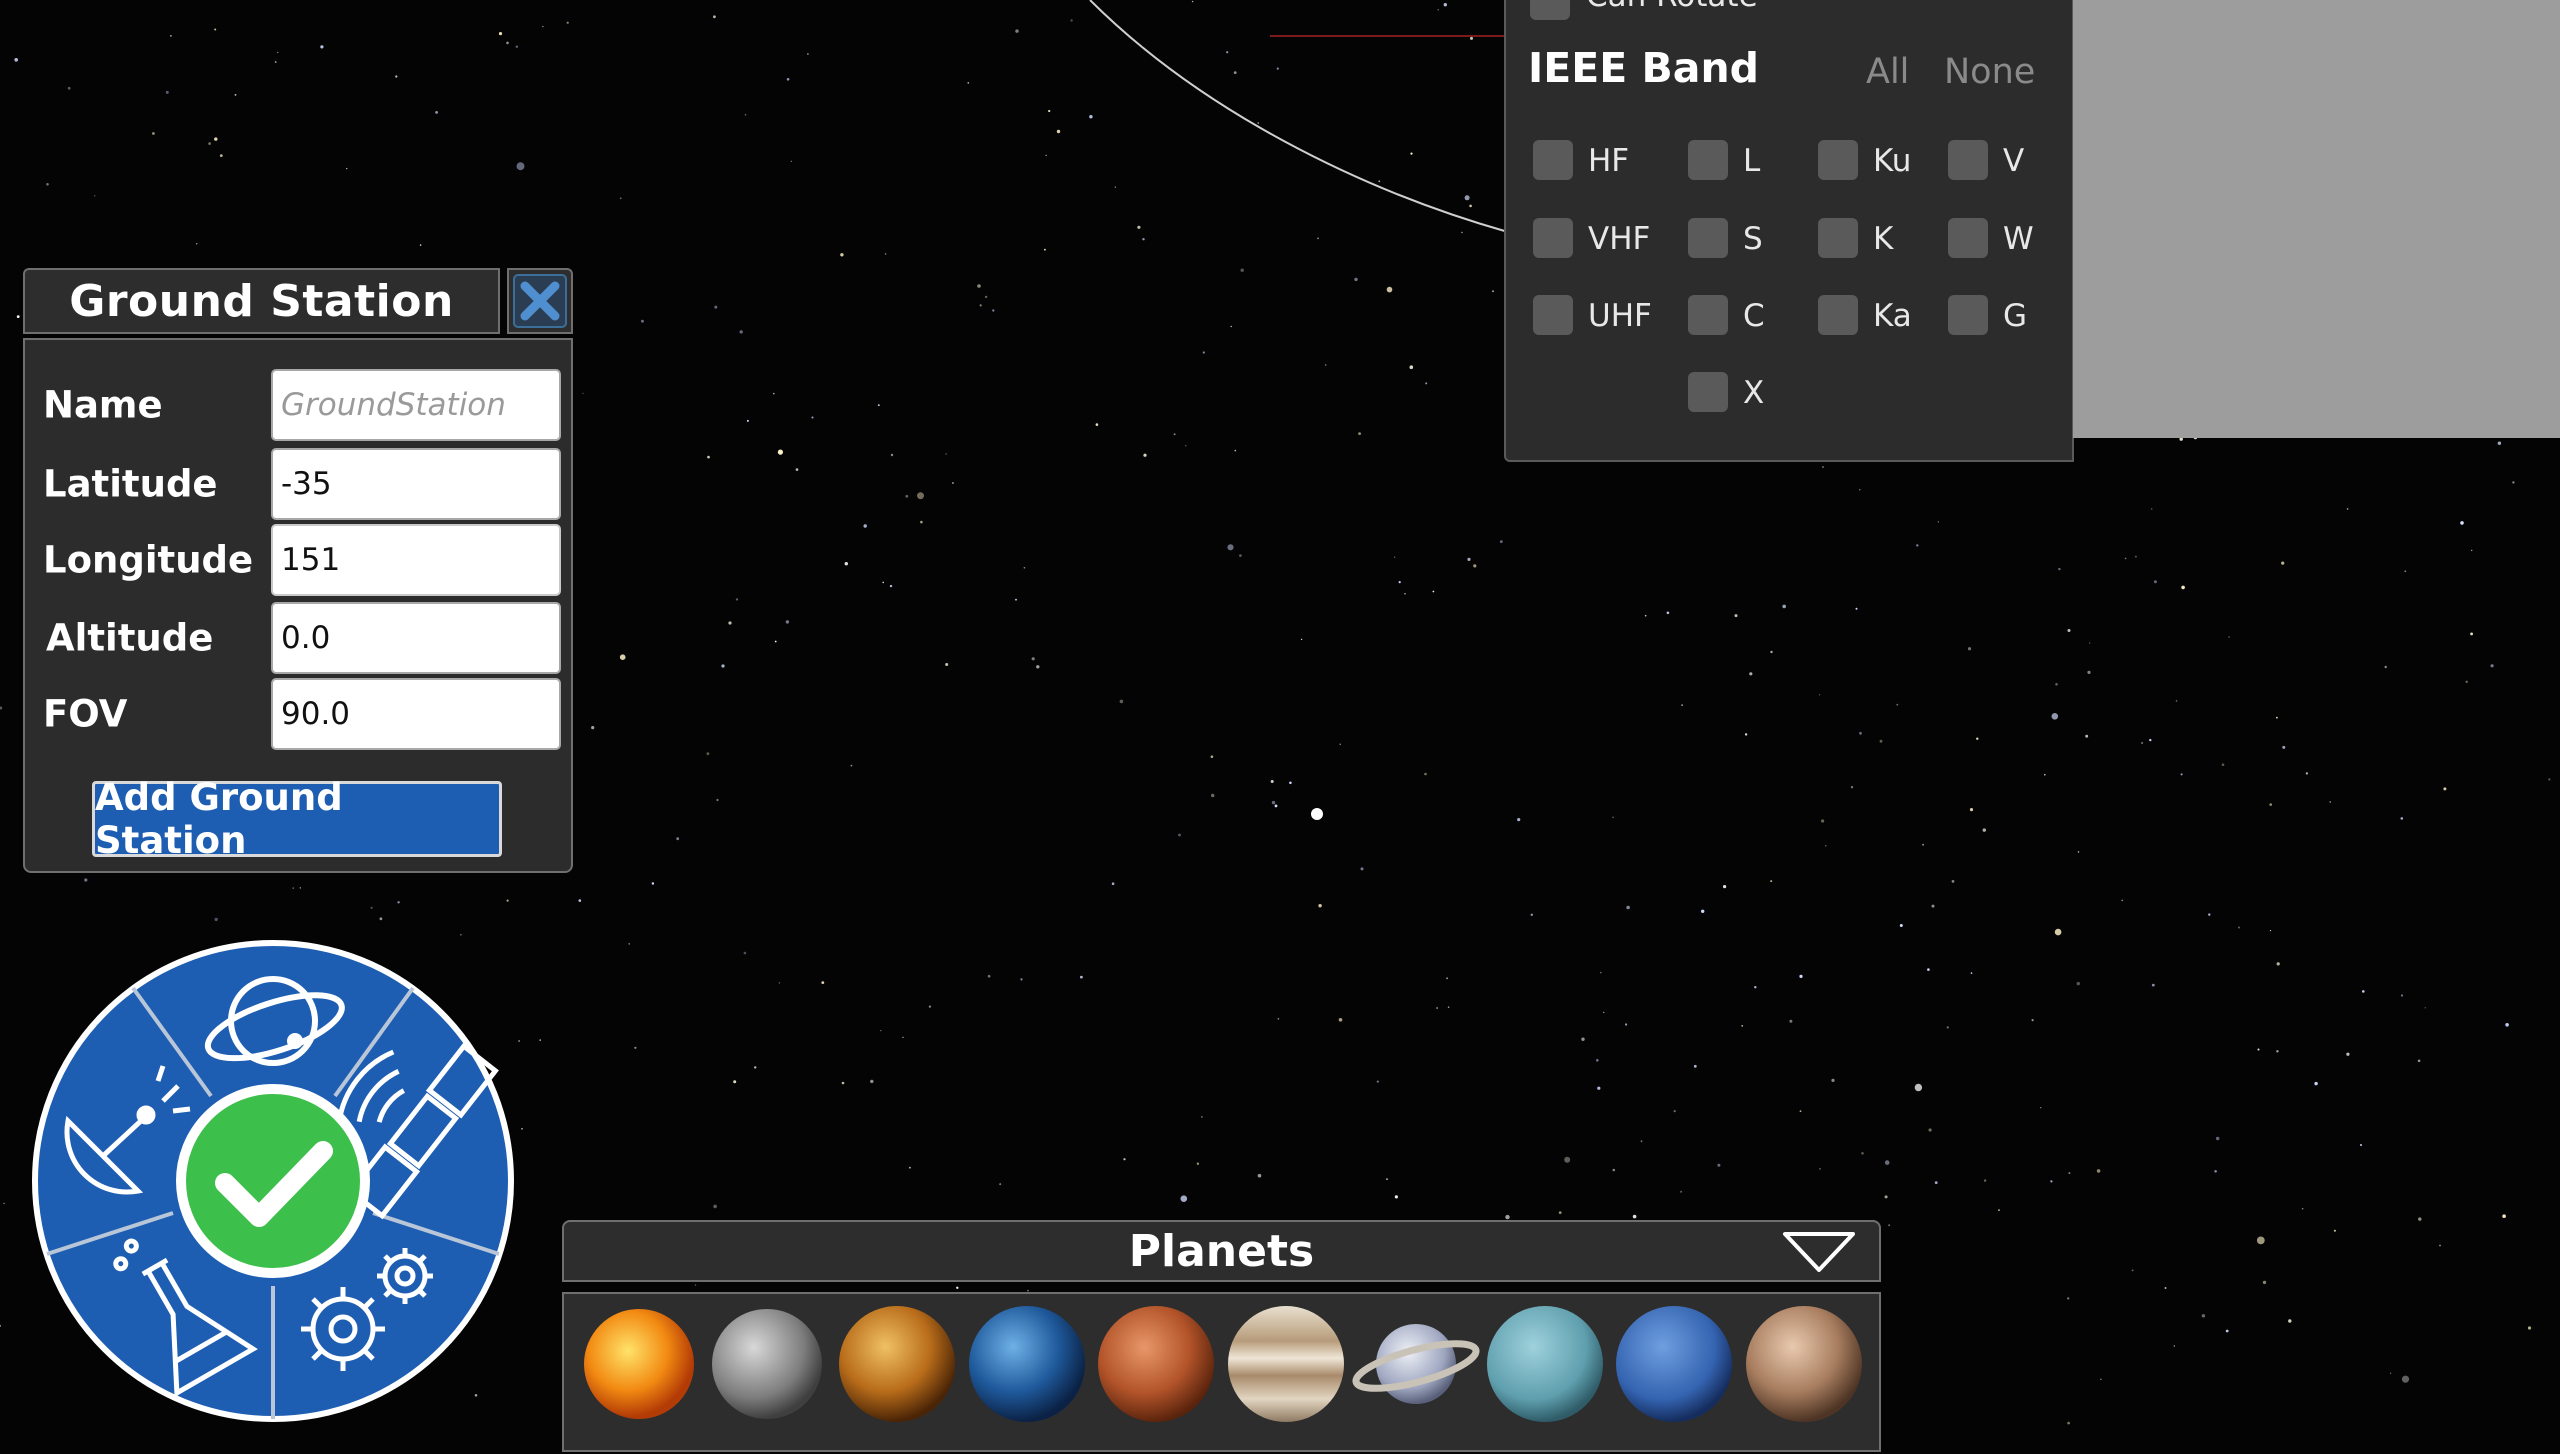 The image size is (2560, 1454). I want to click on band-checkbox-ka, so click(1838, 315).